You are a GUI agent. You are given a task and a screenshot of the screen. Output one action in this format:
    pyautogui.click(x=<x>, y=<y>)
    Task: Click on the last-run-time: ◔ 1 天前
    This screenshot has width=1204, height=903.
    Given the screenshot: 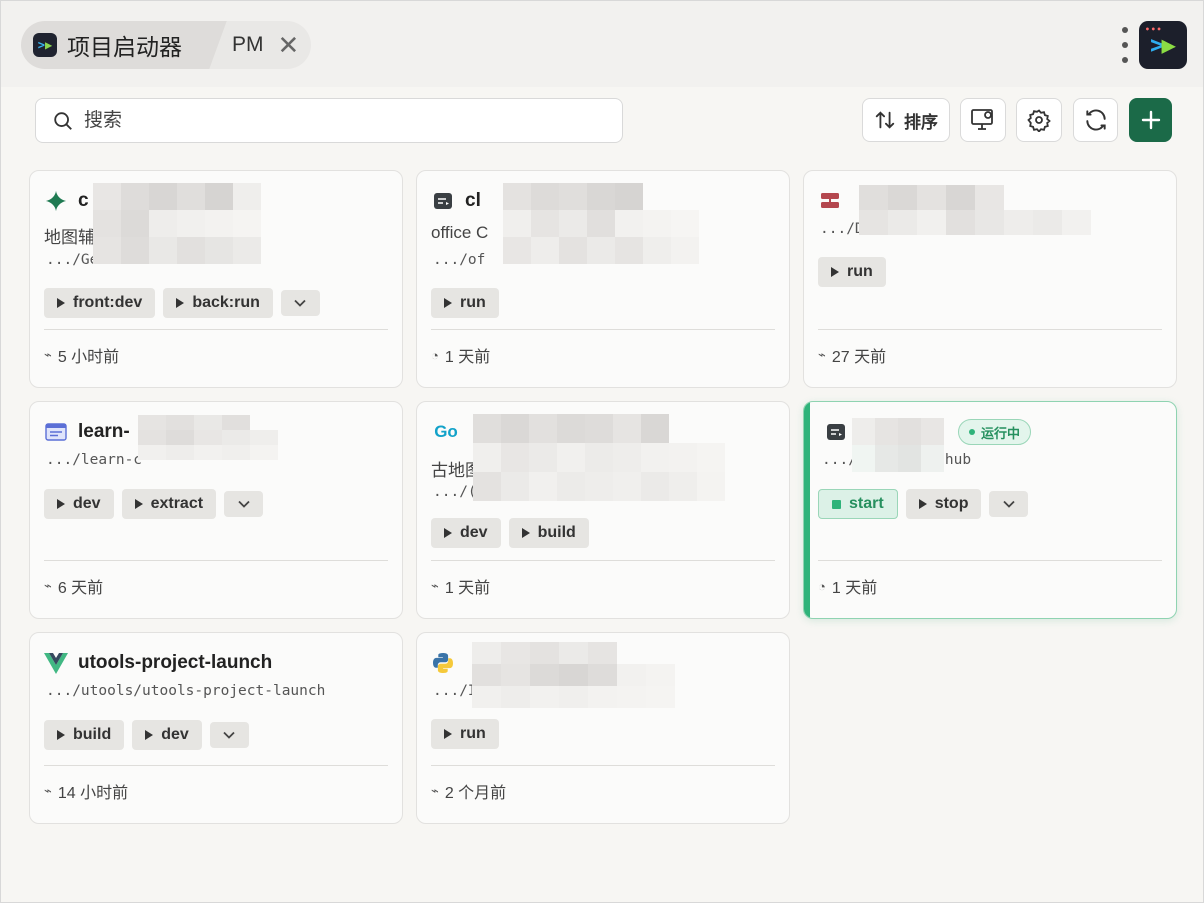 What is the action you would take?
    pyautogui.click(x=848, y=588)
    